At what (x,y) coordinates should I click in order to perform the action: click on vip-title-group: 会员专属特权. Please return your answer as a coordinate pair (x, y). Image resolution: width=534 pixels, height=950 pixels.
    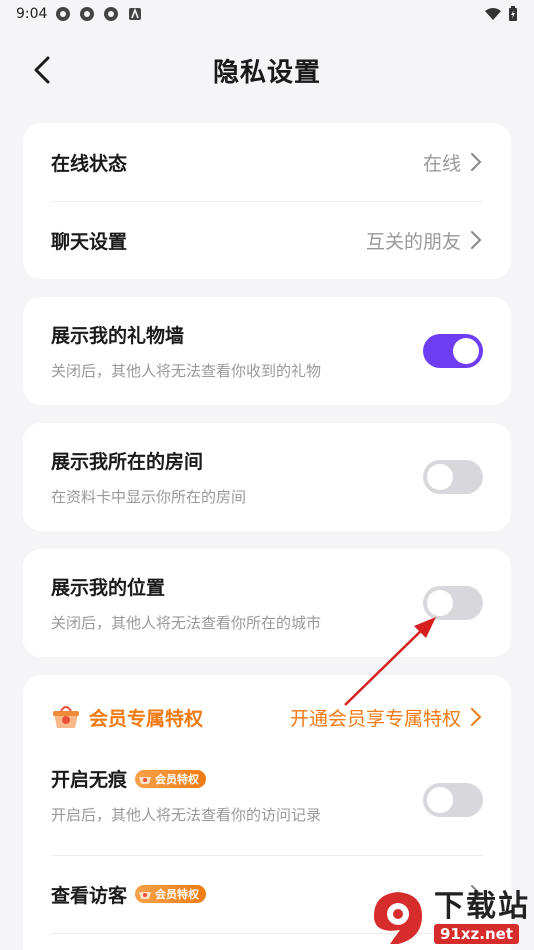
    Looking at the image, I should click on (127, 717).